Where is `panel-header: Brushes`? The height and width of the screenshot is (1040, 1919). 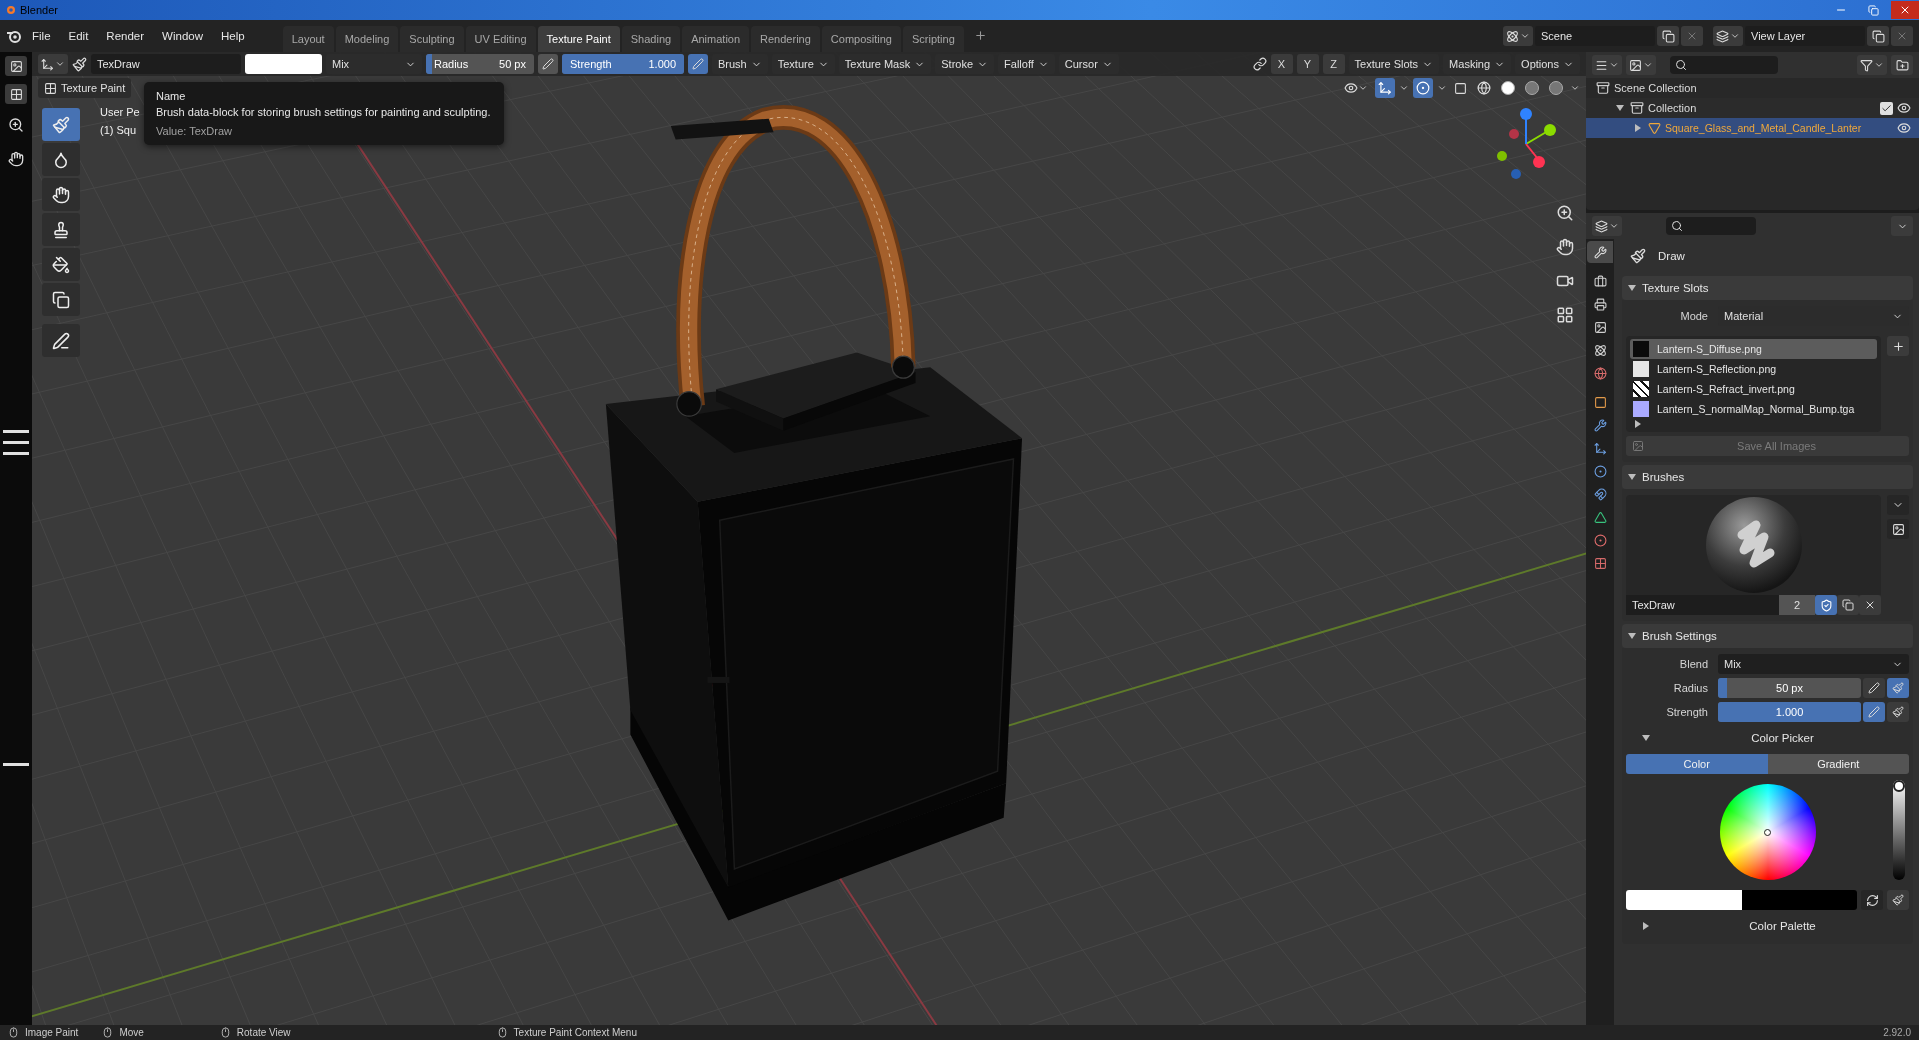
panel-header: Brushes is located at coordinates (1767, 477).